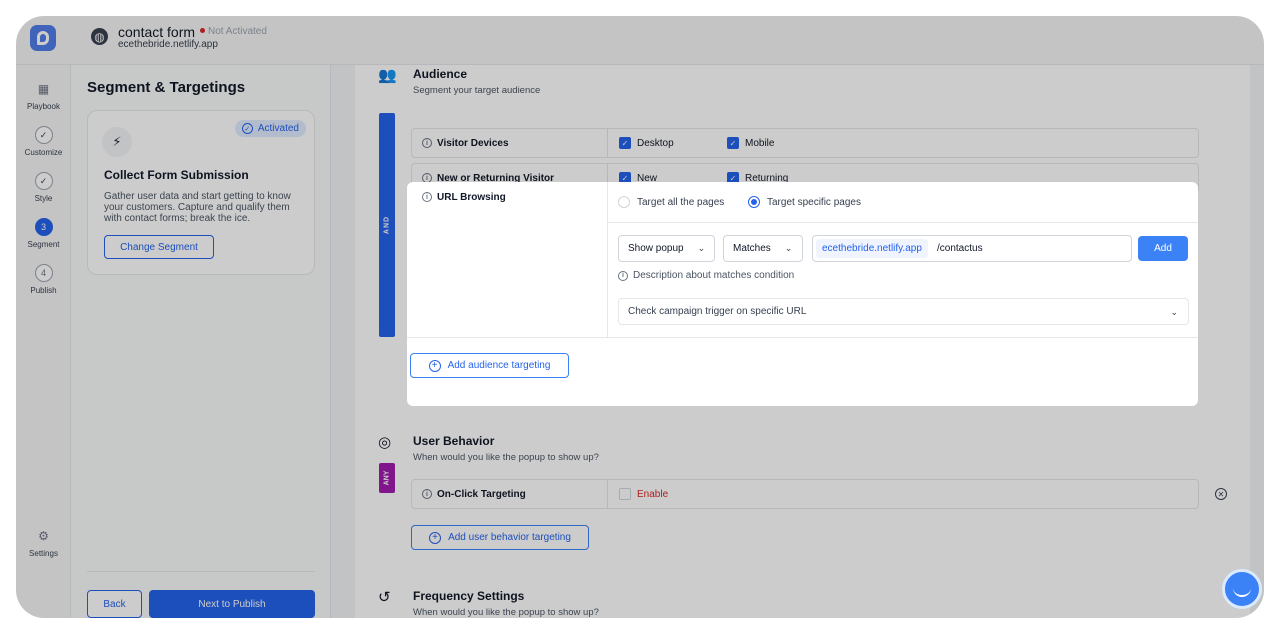  What do you see at coordinates (1221, 494) in the screenshot?
I see `remove-icon: ✕` at bounding box center [1221, 494].